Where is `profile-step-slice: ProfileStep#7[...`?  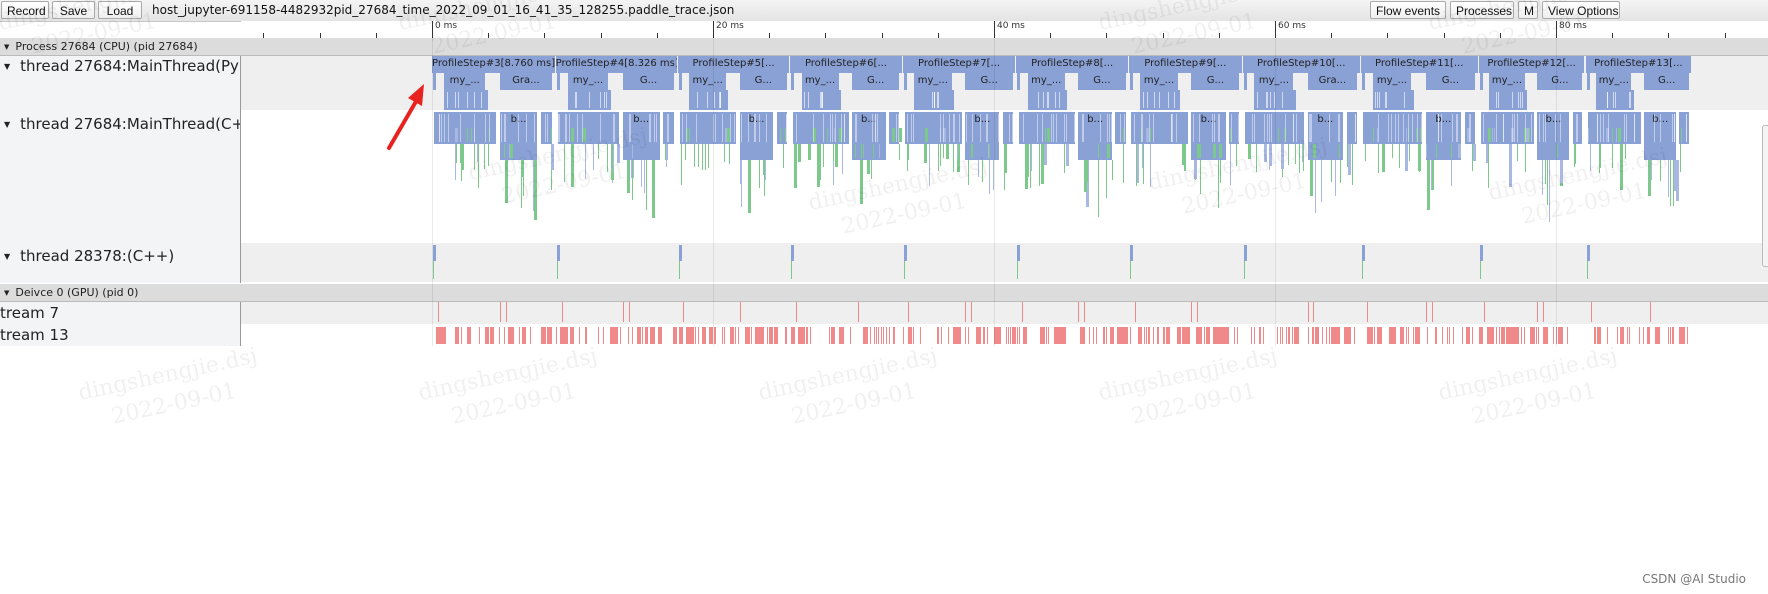 profile-step-slice: ProfileStep#7[... is located at coordinates (959, 64).